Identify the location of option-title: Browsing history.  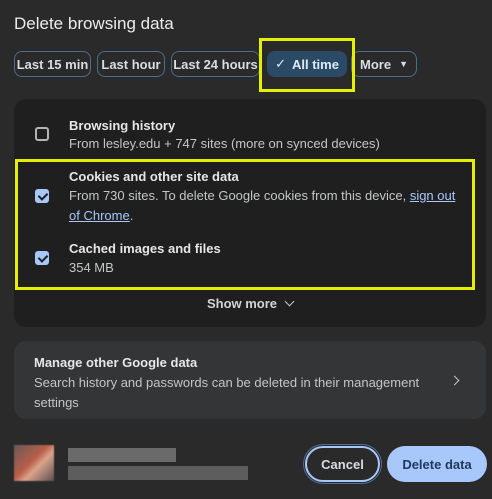
(122, 125).